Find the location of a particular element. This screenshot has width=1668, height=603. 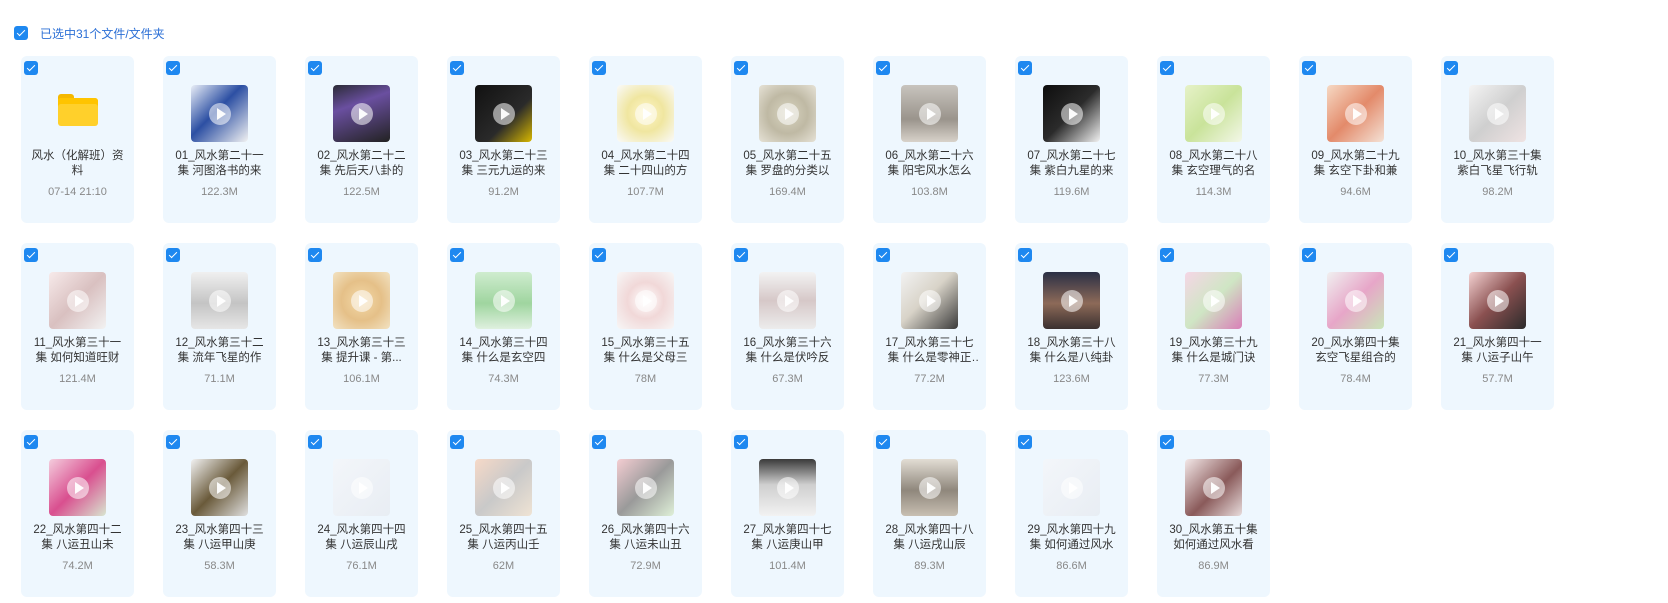

video-file-item: 10_风水第三十集 紫白飞星飞行轨 98.2M is located at coordinates (1497, 139).